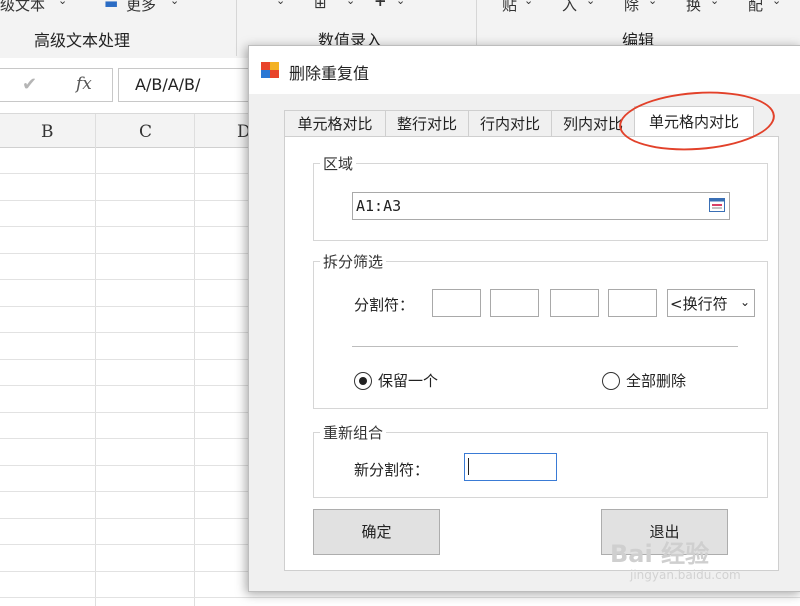 Image resolution: width=800 pixels, height=606 pixels. Describe the element at coordinates (84, 84) in the screenshot. I see `function-icon: fx` at that location.